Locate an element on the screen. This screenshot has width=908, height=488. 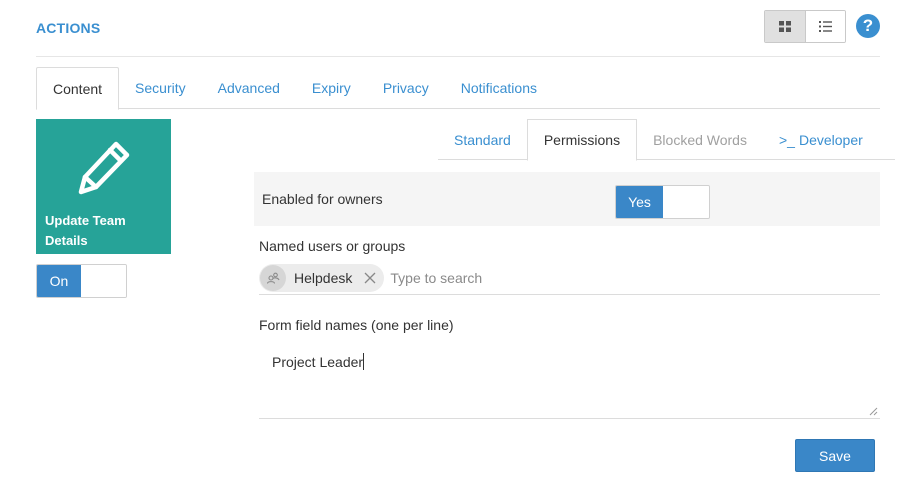
enabled-for-owners-toggle: Yes is located at coordinates (662, 202).